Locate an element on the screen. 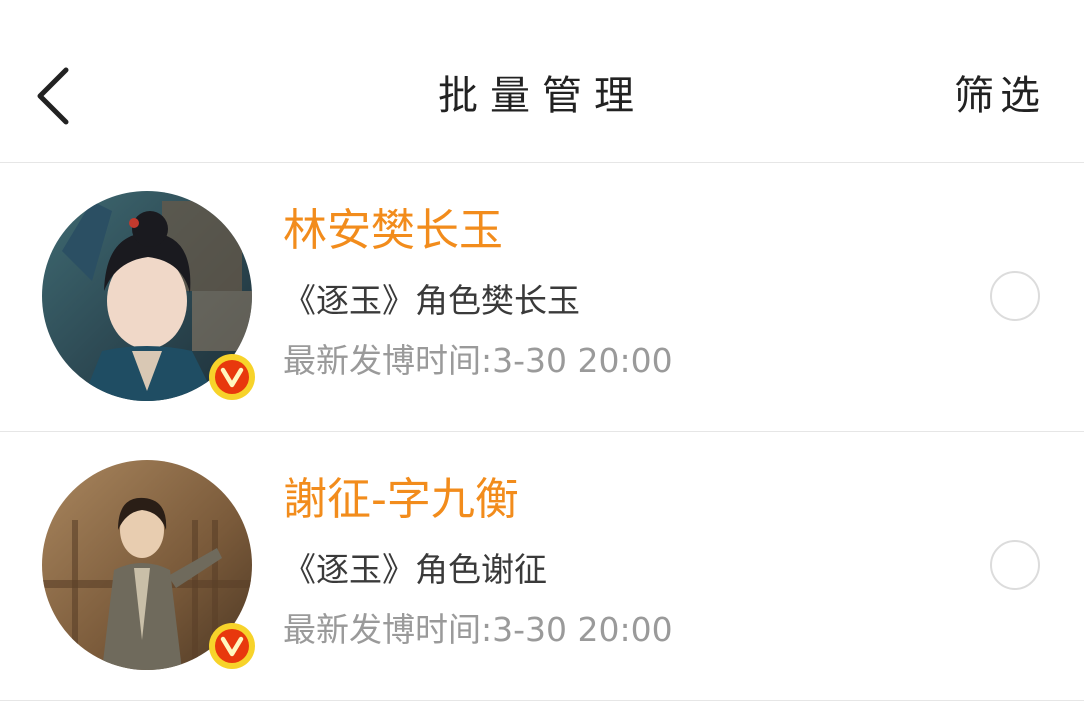 This screenshot has width=1084, height=709. account-name: 林安樊长玉 is located at coordinates (393, 230).